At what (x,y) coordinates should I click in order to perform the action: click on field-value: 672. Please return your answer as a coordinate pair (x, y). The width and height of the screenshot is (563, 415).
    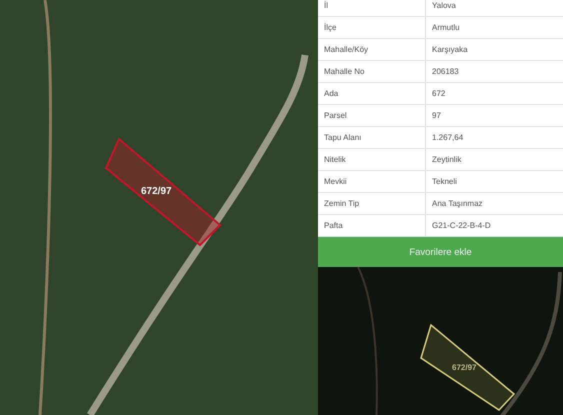
    Looking at the image, I should click on (438, 94).